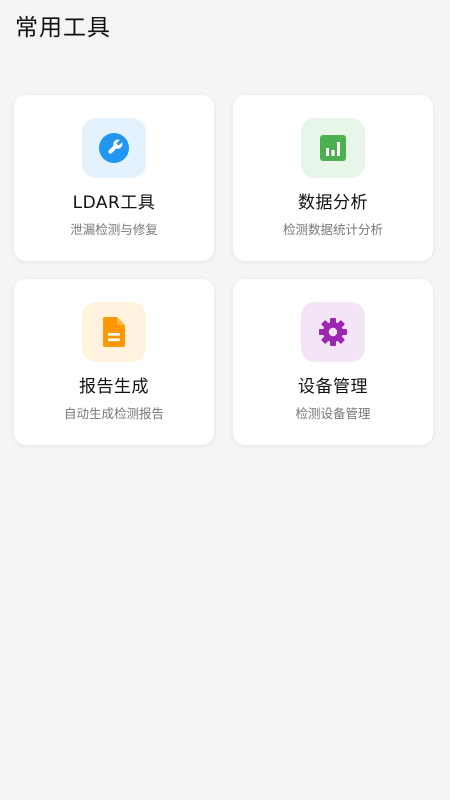 The image size is (450, 800). What do you see at coordinates (114, 203) in the screenshot?
I see `ldar-card-title: LDAR工具` at bounding box center [114, 203].